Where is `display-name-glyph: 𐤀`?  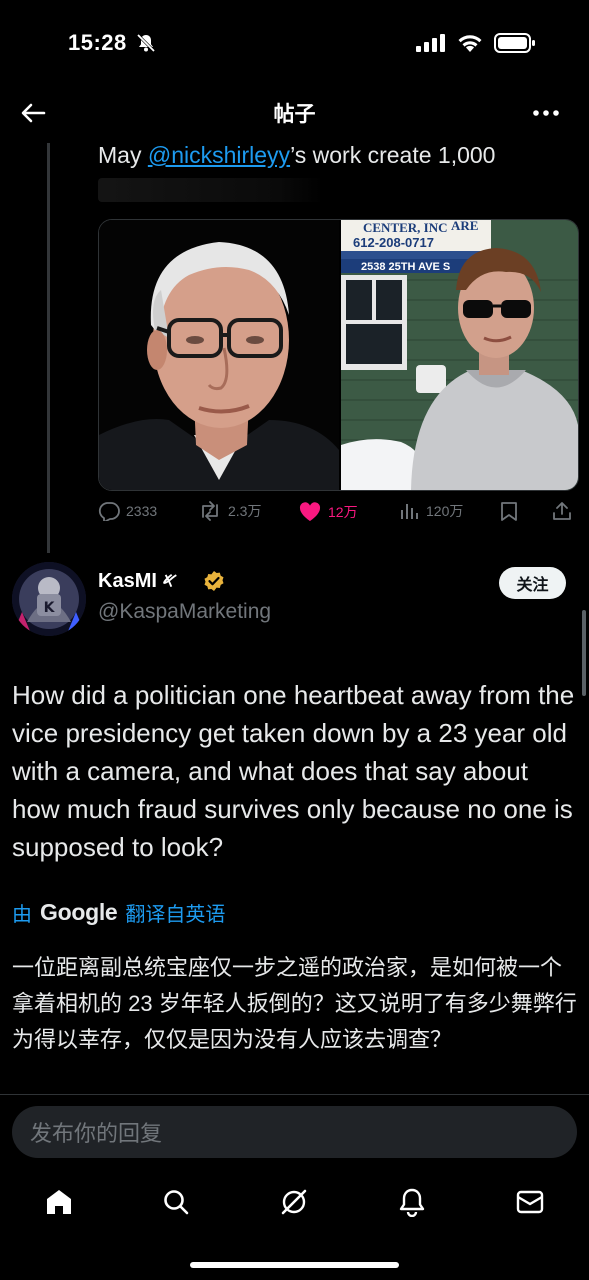 display-name-glyph: 𐤀 is located at coordinates (170, 581).